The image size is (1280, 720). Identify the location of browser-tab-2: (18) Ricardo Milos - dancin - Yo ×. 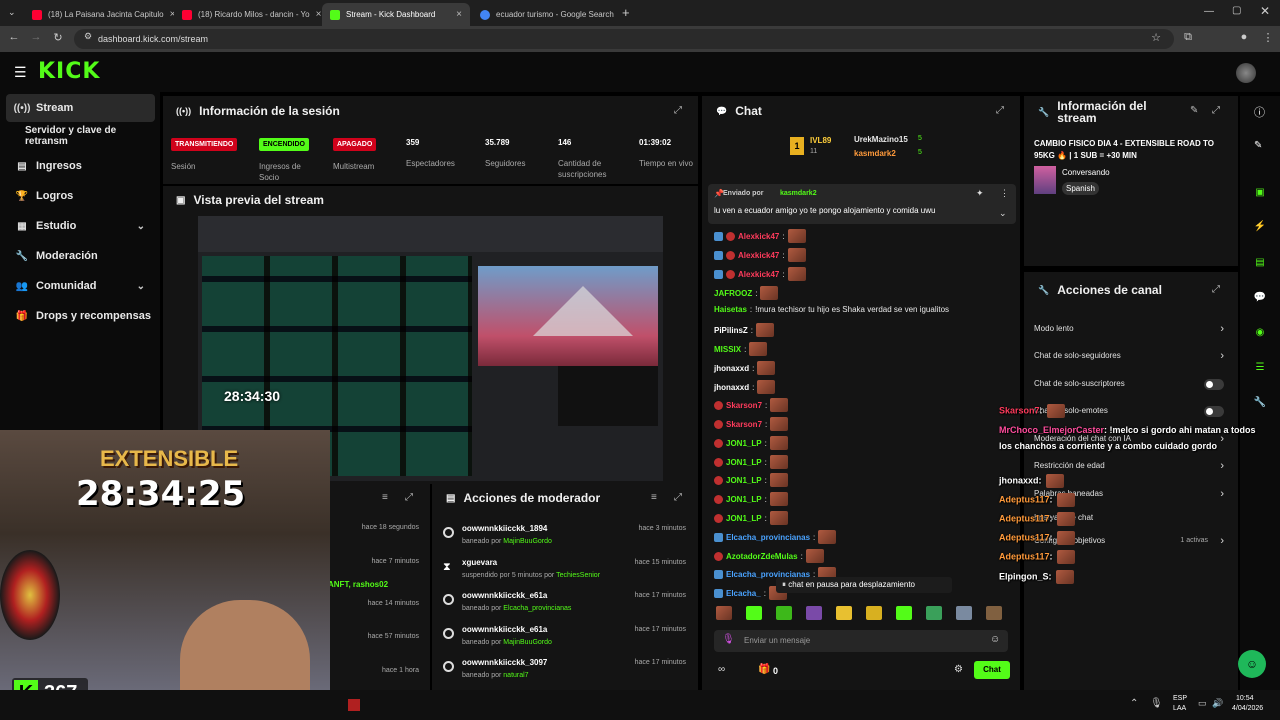
(249, 14).